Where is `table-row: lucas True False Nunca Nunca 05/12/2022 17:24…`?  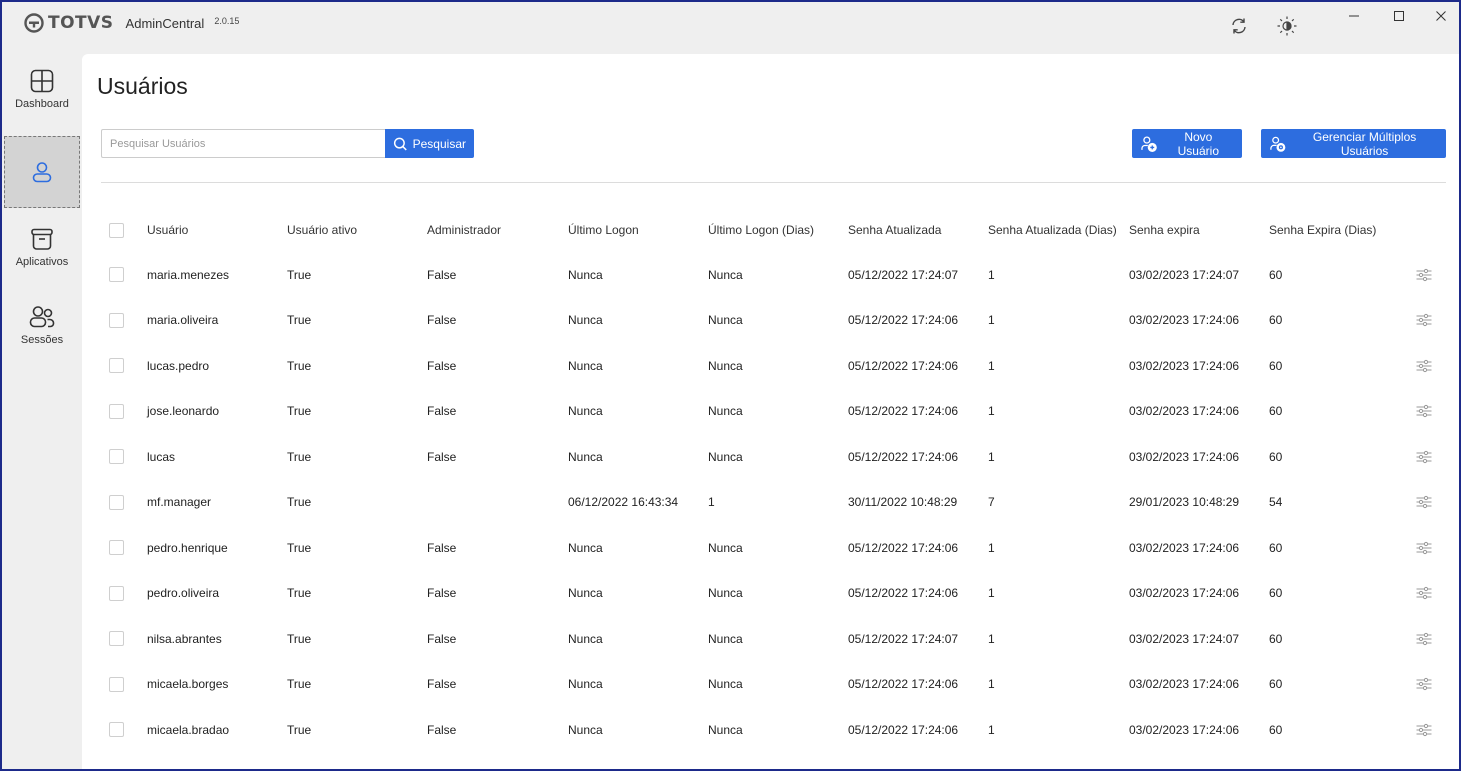 table-row: lucas True False Nunca Nunca 05/12/2022 17:24… is located at coordinates (773, 457).